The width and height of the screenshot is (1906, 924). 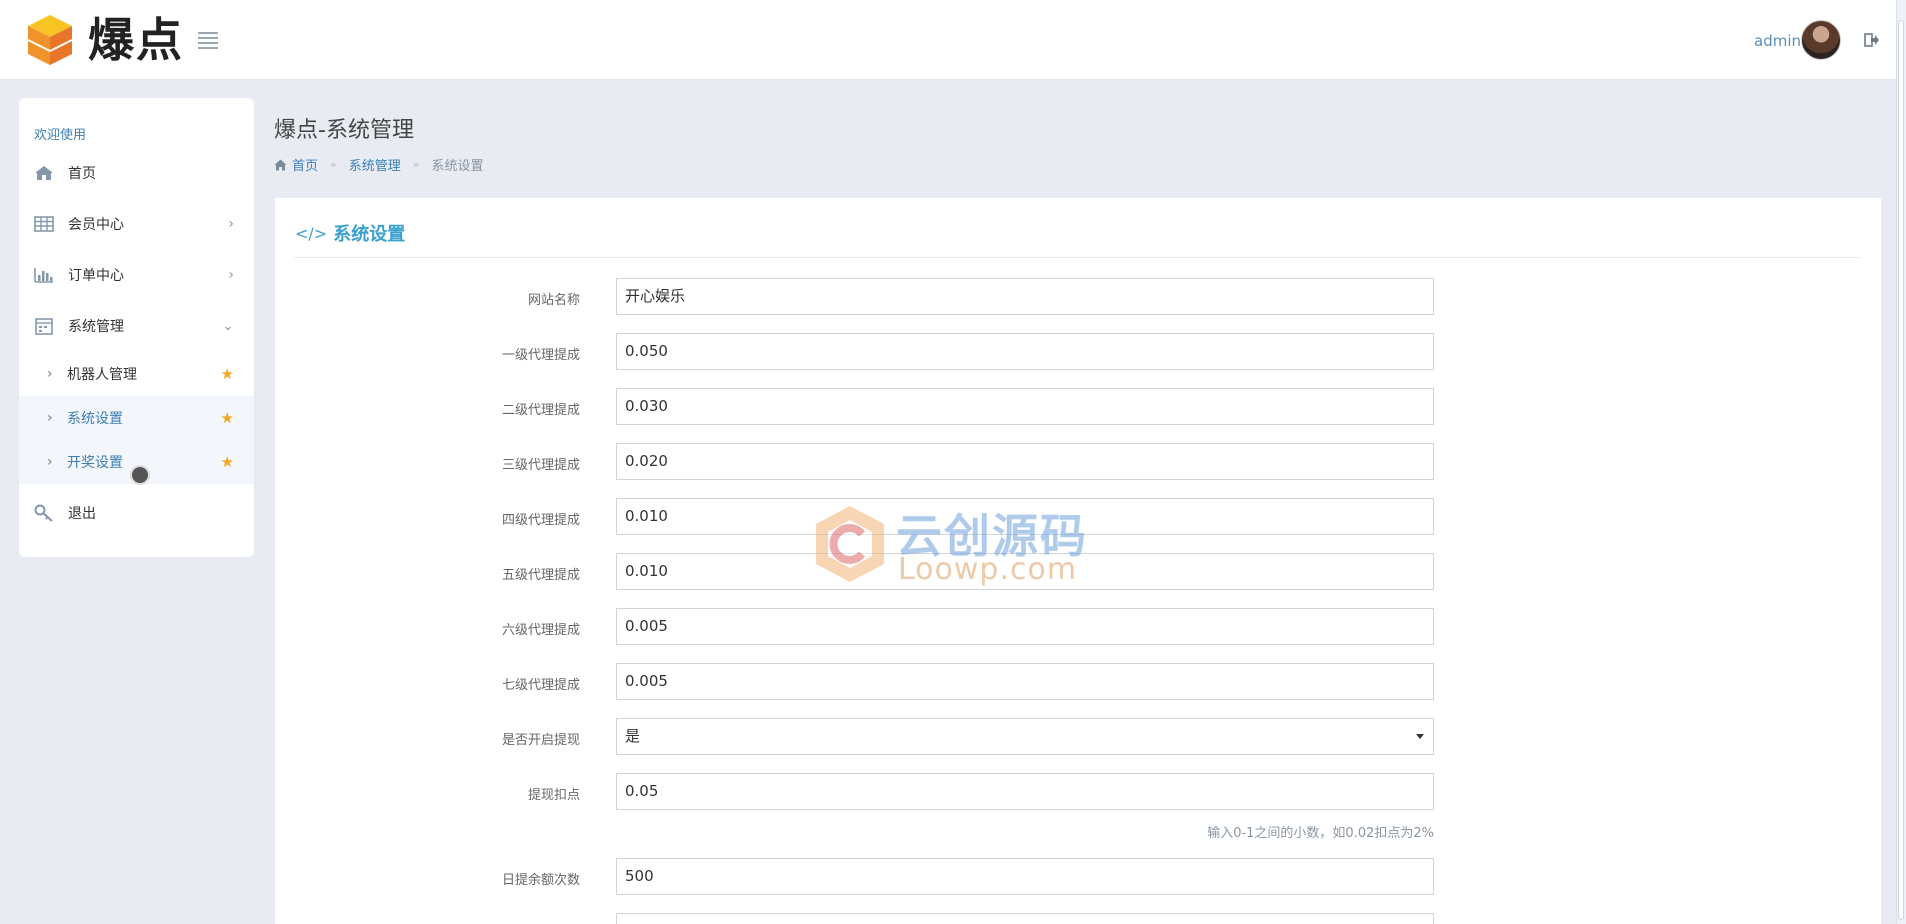 What do you see at coordinates (136, 275) in the screenshot?
I see `sidebar-item-orders: 订单中心 ›` at bounding box center [136, 275].